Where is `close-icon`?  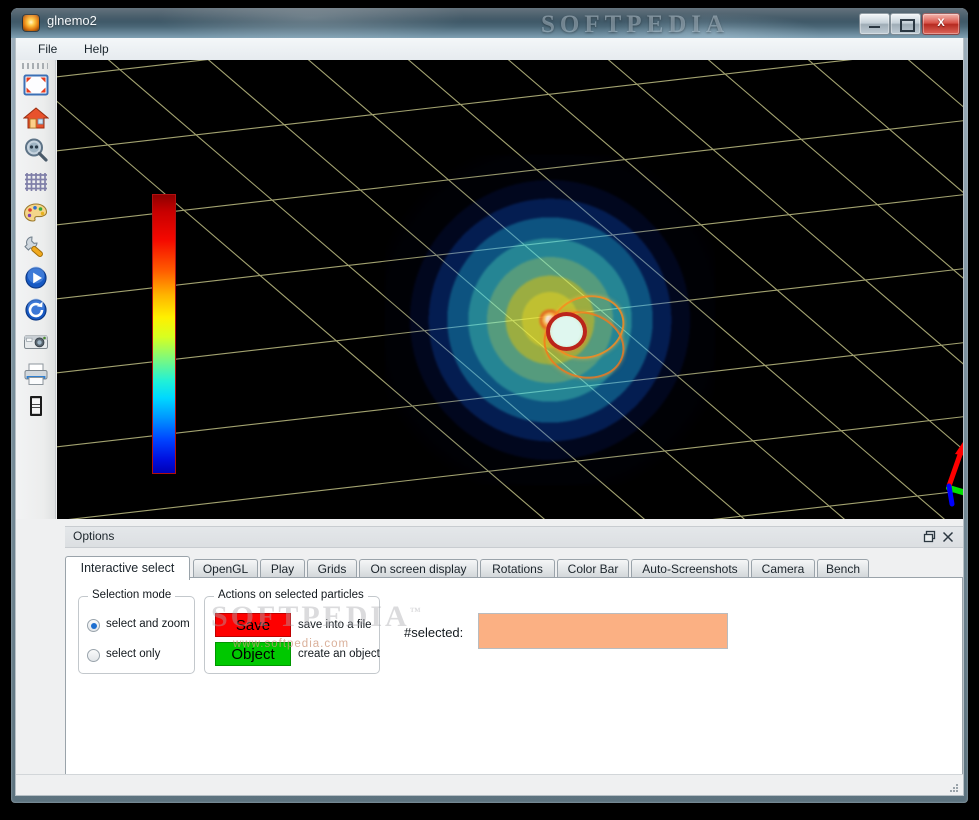 close-icon is located at coordinates (948, 537).